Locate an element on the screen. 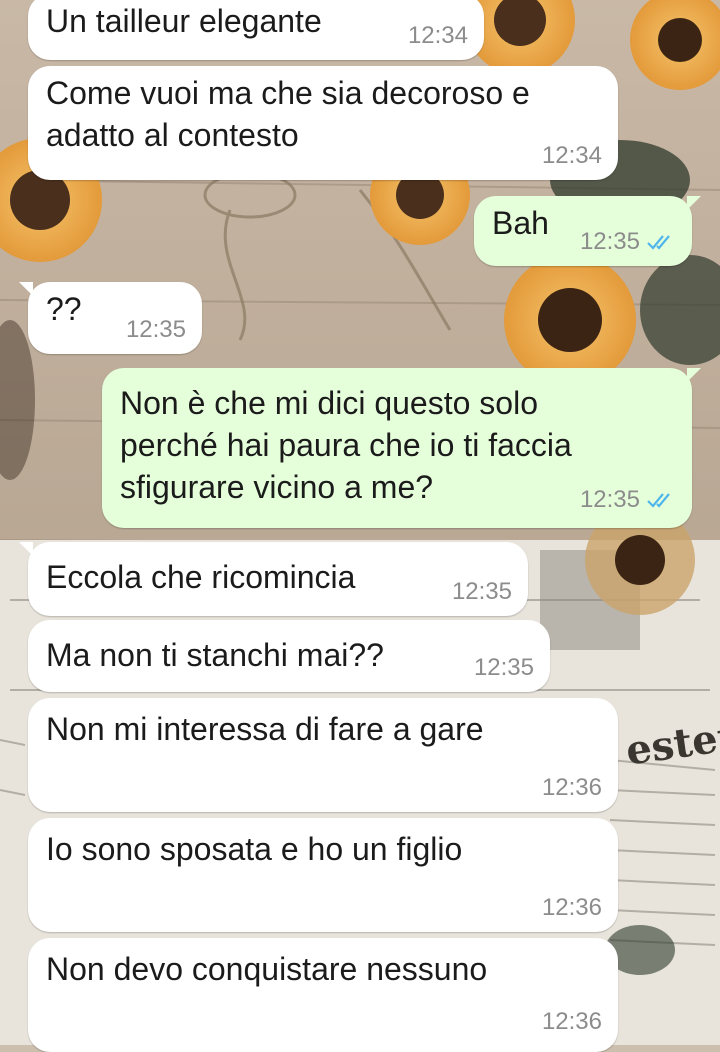 Image resolution: width=720 pixels, height=1052 pixels. message-incoming: Un tailleur elegante 12:34 is located at coordinates (256, 30).